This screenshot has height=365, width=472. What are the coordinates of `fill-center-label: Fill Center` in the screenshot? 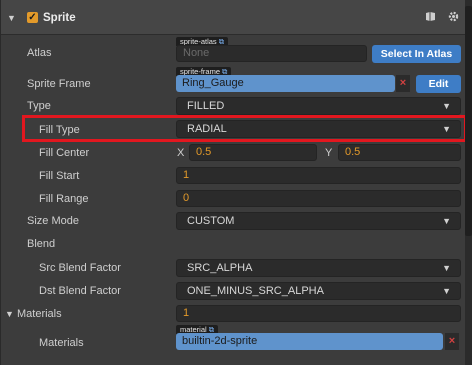 It's located at (64, 153).